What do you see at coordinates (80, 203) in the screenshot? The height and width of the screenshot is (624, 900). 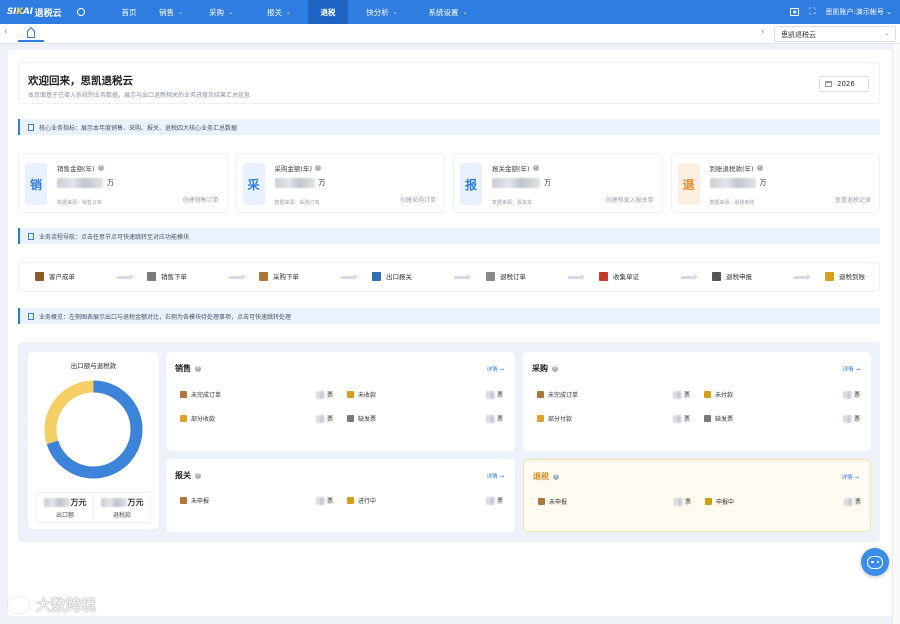 I see `card-source: 数据来源：销售订单` at bounding box center [80, 203].